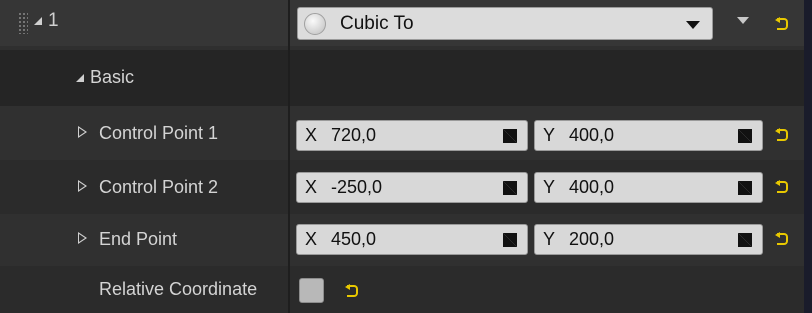 This screenshot has height=313, width=812. I want to click on column-splitter, so click(289, 156).